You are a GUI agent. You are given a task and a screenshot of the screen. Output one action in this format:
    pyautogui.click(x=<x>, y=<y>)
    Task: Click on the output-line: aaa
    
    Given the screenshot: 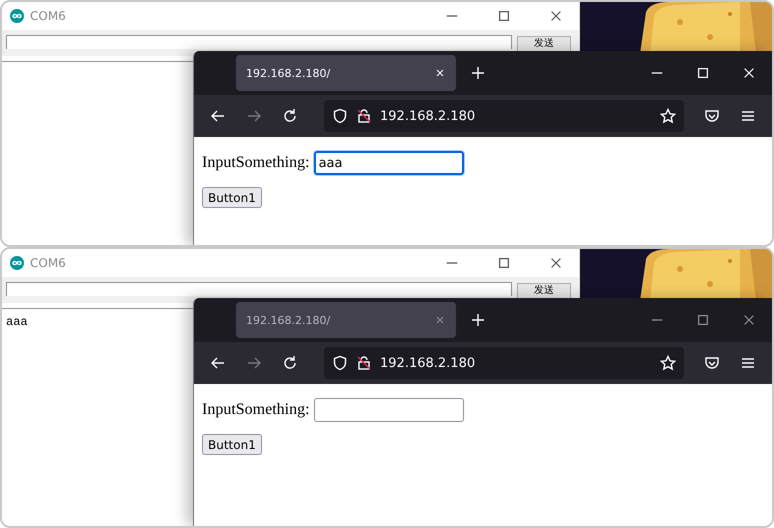 What is the action you would take?
    pyautogui.click(x=17, y=322)
    